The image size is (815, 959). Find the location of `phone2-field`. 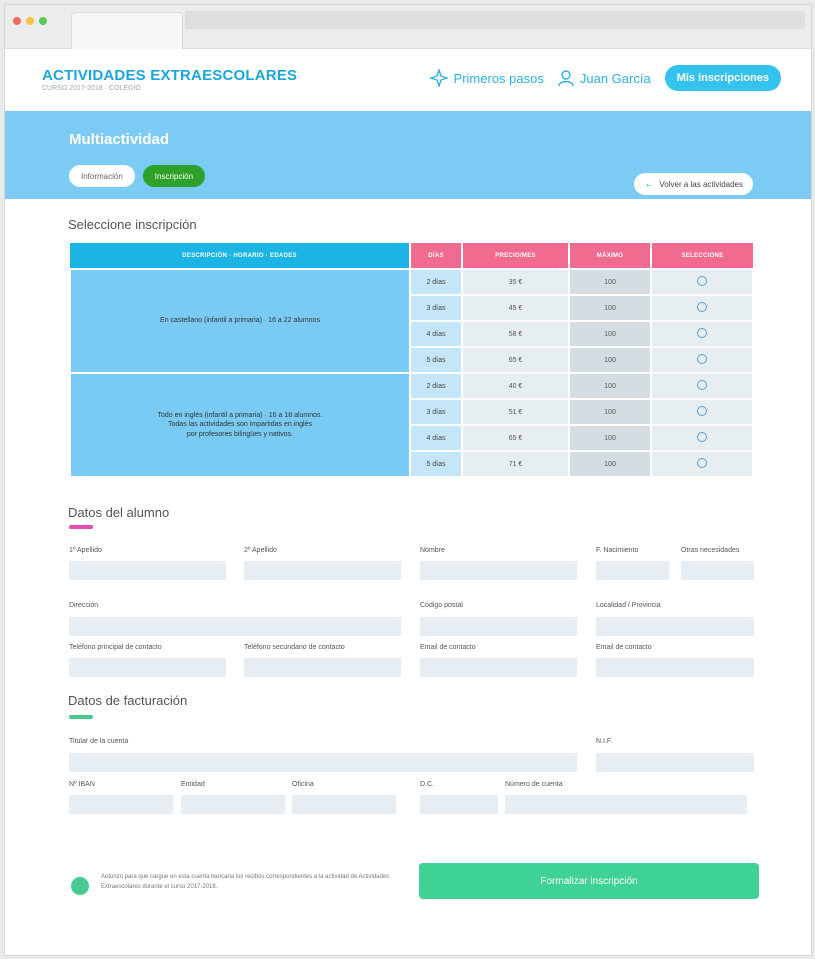

phone2-field is located at coordinates (322, 667).